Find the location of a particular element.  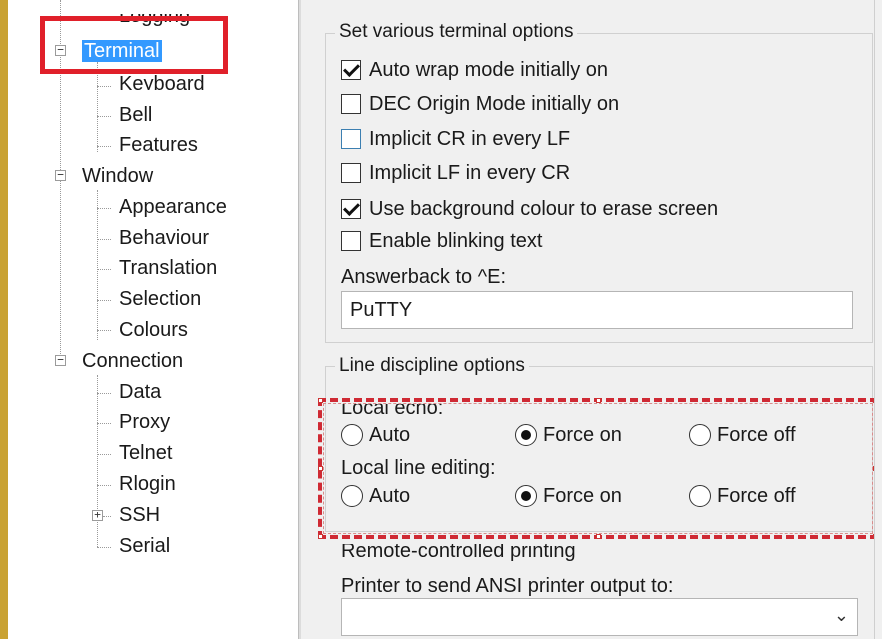

bg-colour-erase-label: Use background colour to erase screen is located at coordinates (544, 208).